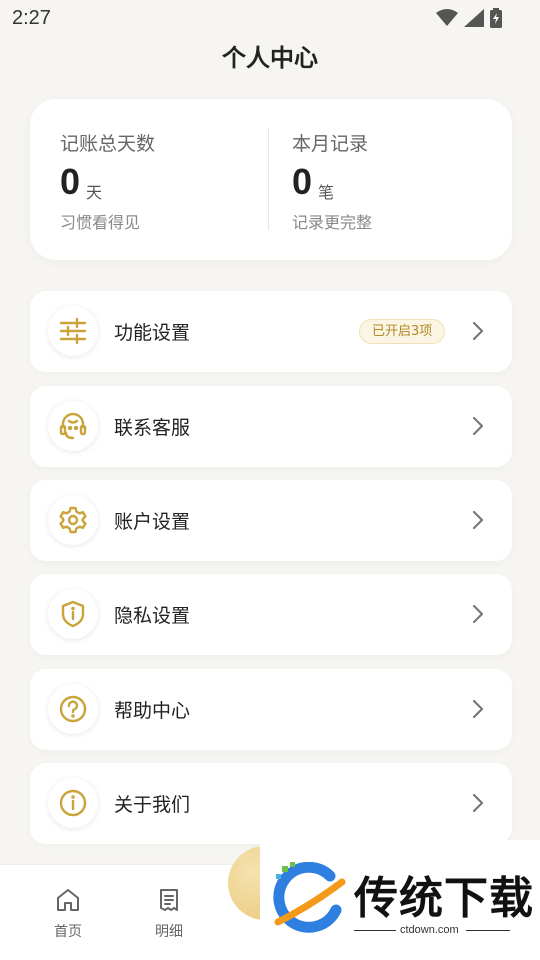  Describe the element at coordinates (152, 428) in the screenshot. I see `menu-label: 联系客服` at that location.